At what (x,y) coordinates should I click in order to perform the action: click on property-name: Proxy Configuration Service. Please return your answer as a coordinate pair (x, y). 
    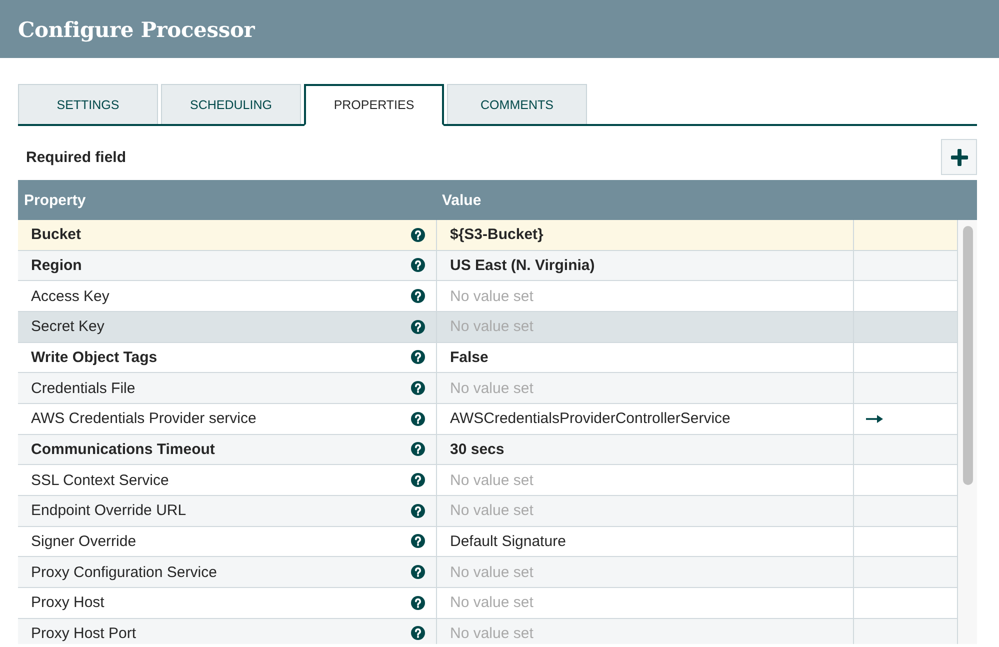
    Looking at the image, I should click on (124, 572).